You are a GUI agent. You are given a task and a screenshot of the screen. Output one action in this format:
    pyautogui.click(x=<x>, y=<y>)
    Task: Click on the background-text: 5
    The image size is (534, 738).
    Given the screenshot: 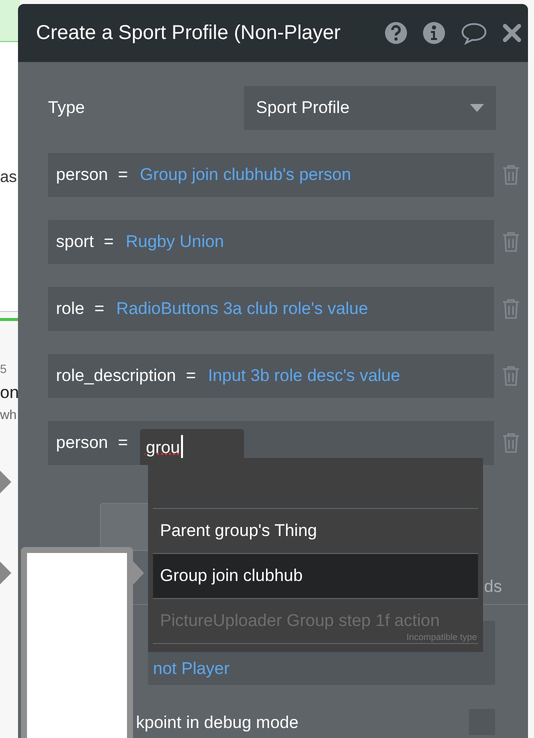 What is the action you would take?
    pyautogui.click(x=3, y=369)
    